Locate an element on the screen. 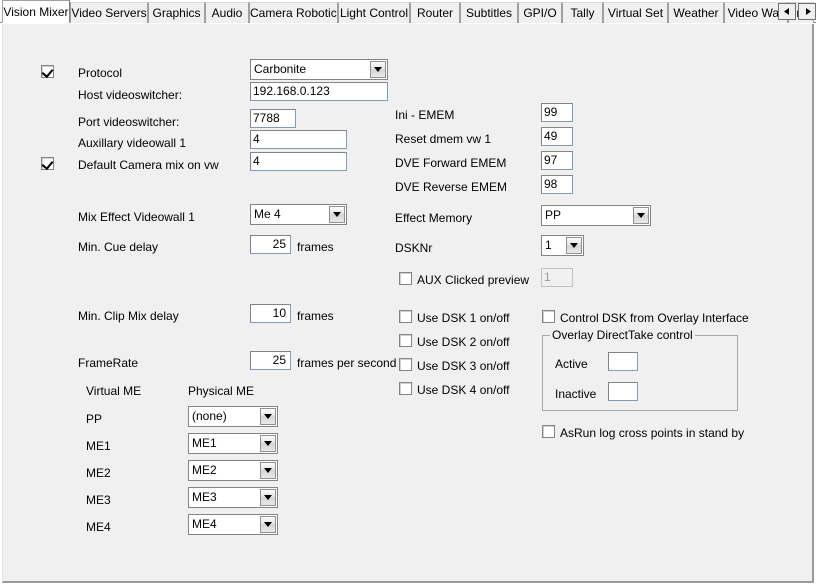 This screenshot has height=587, width=816. dve-forward-emem-input: 97 is located at coordinates (557, 160).